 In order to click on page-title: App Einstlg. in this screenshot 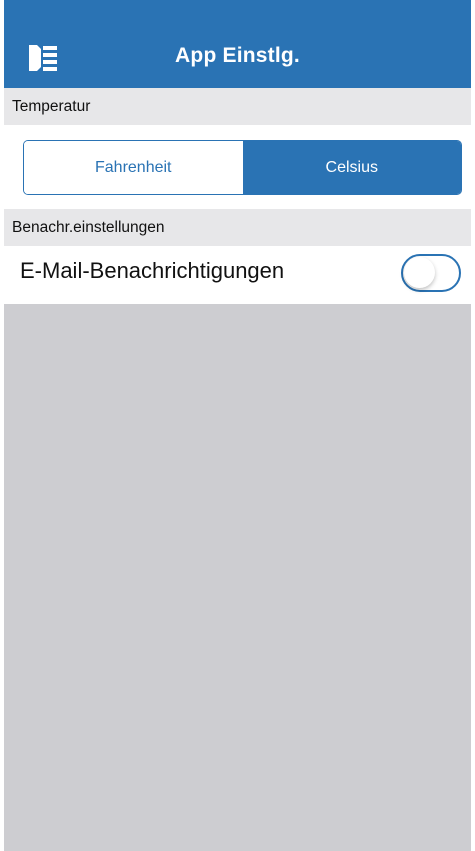, I will do `click(237, 55)`.